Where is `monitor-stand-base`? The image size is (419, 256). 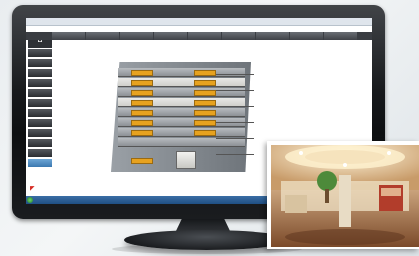 monitor-stand-base is located at coordinates (206, 240).